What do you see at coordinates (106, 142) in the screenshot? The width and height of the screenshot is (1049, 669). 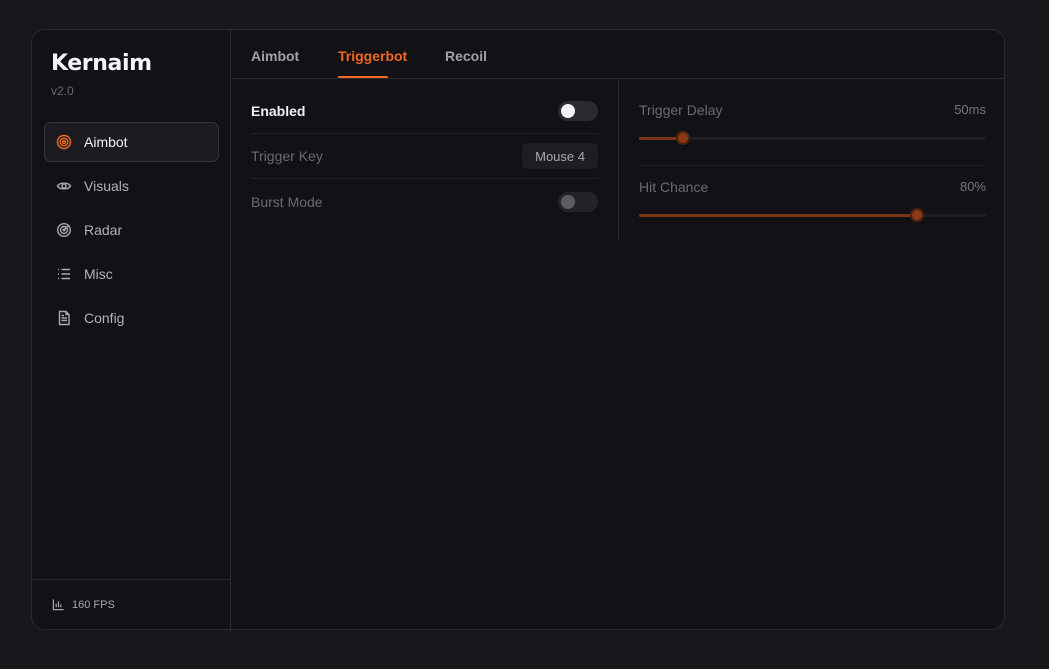 I see `sidebar-item-label: Aimbot` at bounding box center [106, 142].